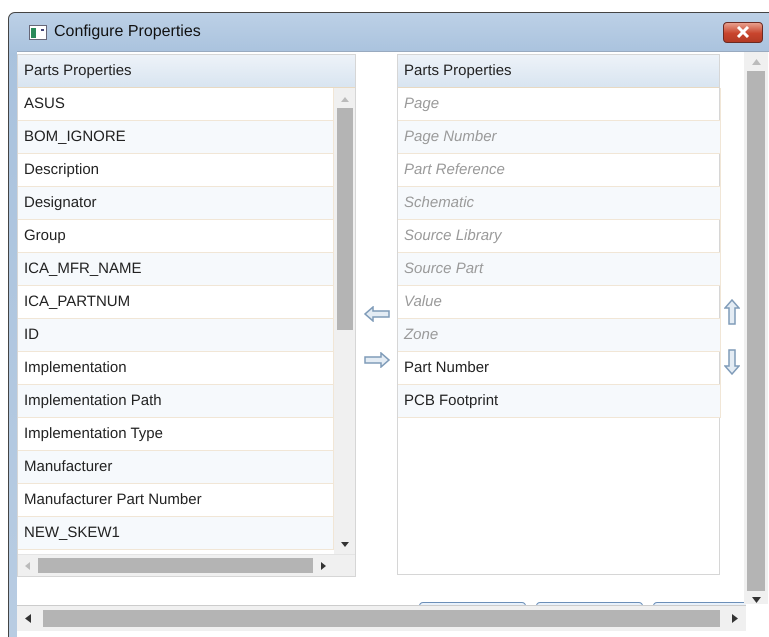 The width and height of the screenshot is (769, 637). What do you see at coordinates (176, 401) in the screenshot?
I see `list-item: Implementation Path` at bounding box center [176, 401].